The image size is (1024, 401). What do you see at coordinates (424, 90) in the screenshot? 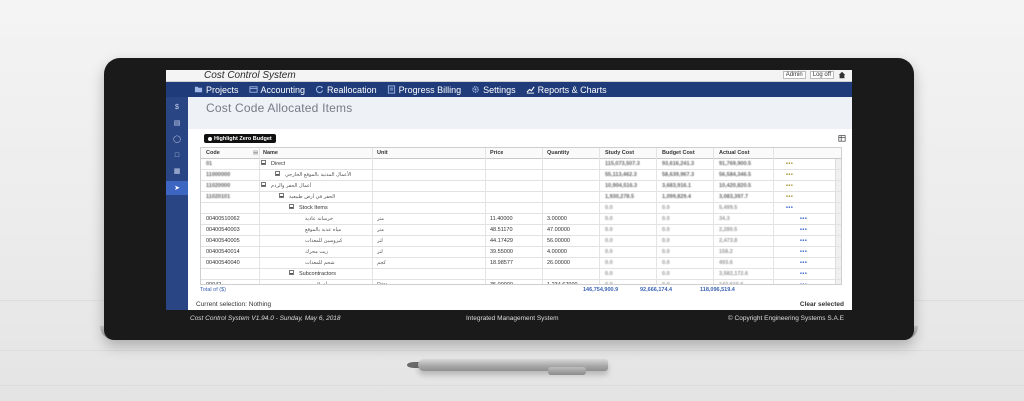
I see `menu-progress-billing: Progress Billing` at bounding box center [424, 90].